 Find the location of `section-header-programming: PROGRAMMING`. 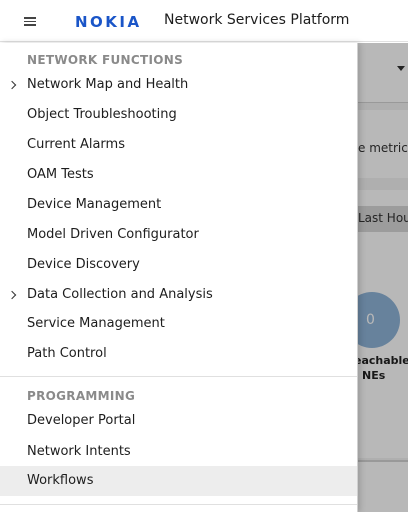

section-header-programming: PROGRAMMING is located at coordinates (81, 396).